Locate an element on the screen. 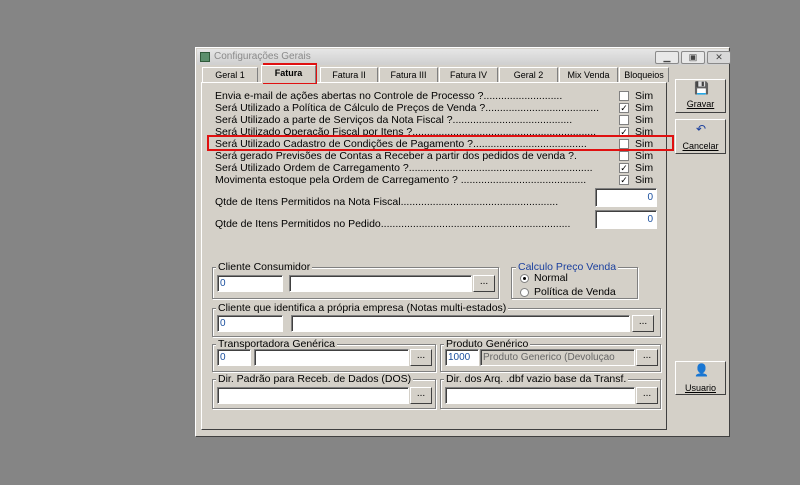 The image size is (800, 485). dir-dbf-label: Dir. dos Arq. .dbf vazio base da Transf. is located at coordinates (536, 379).